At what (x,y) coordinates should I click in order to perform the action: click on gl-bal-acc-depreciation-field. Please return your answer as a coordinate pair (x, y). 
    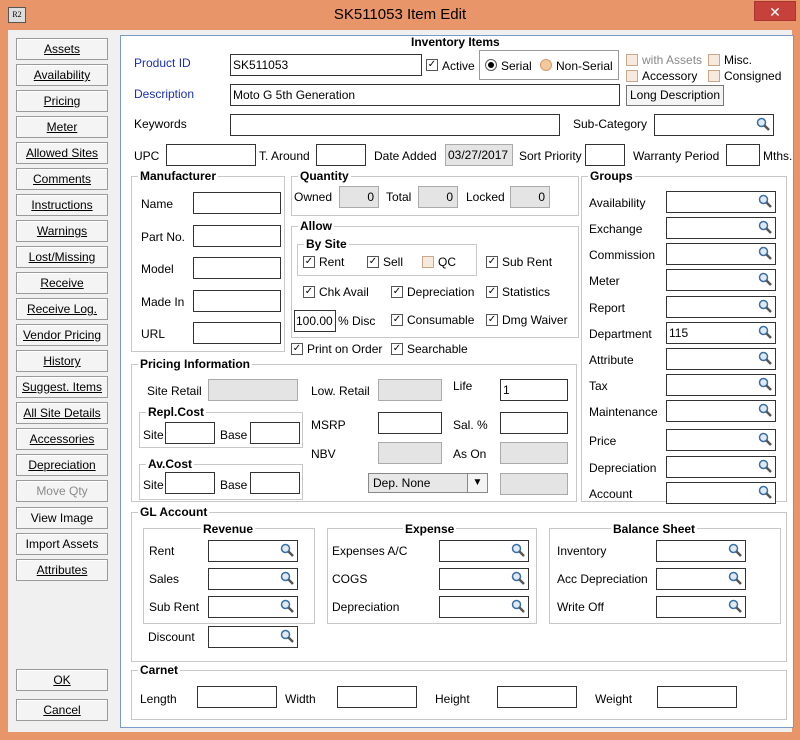
    Looking at the image, I should click on (701, 579).